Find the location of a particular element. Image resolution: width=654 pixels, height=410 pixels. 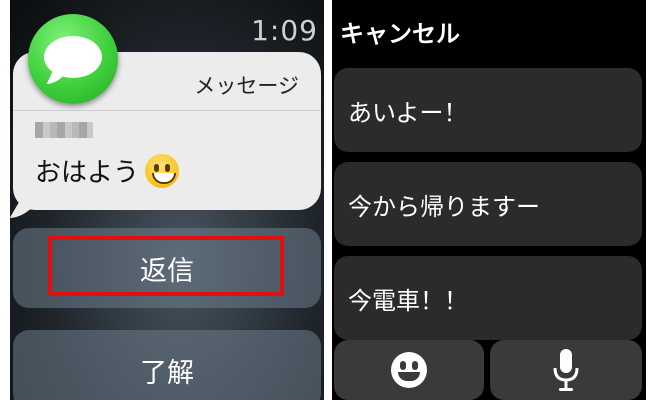

clock-time: 1:09 is located at coordinates (284, 30).